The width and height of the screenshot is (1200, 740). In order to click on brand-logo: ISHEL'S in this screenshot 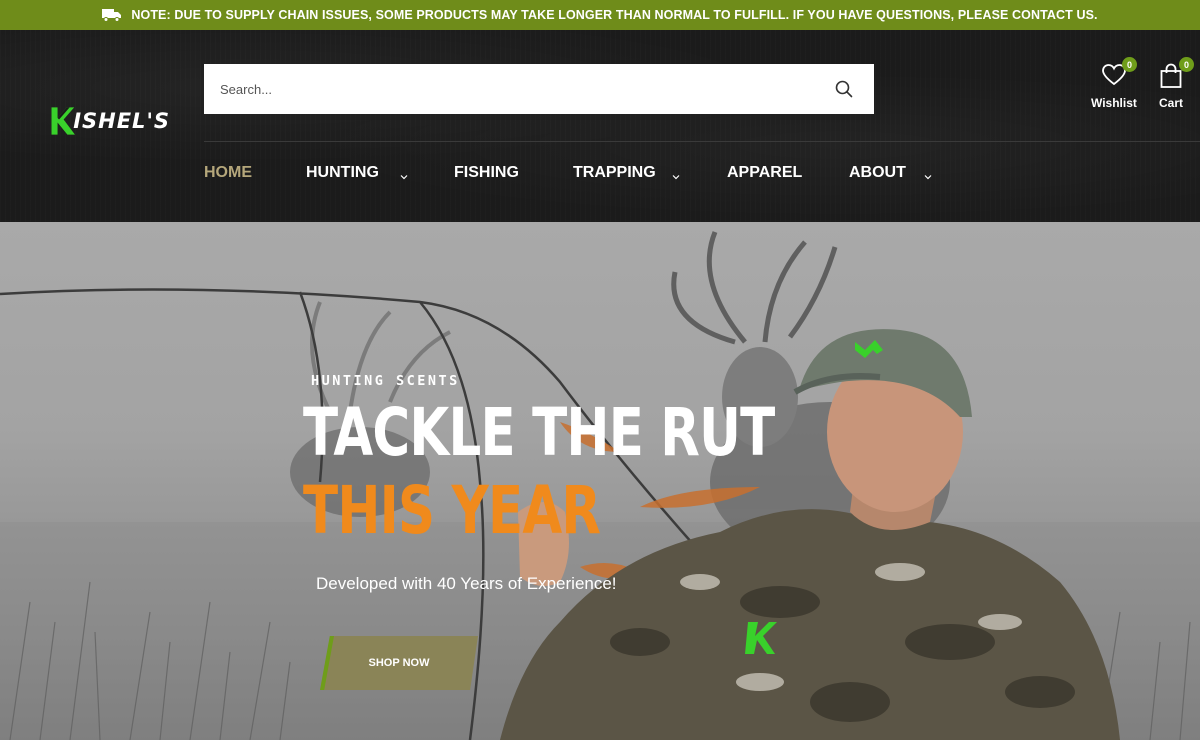, I will do `click(110, 121)`.